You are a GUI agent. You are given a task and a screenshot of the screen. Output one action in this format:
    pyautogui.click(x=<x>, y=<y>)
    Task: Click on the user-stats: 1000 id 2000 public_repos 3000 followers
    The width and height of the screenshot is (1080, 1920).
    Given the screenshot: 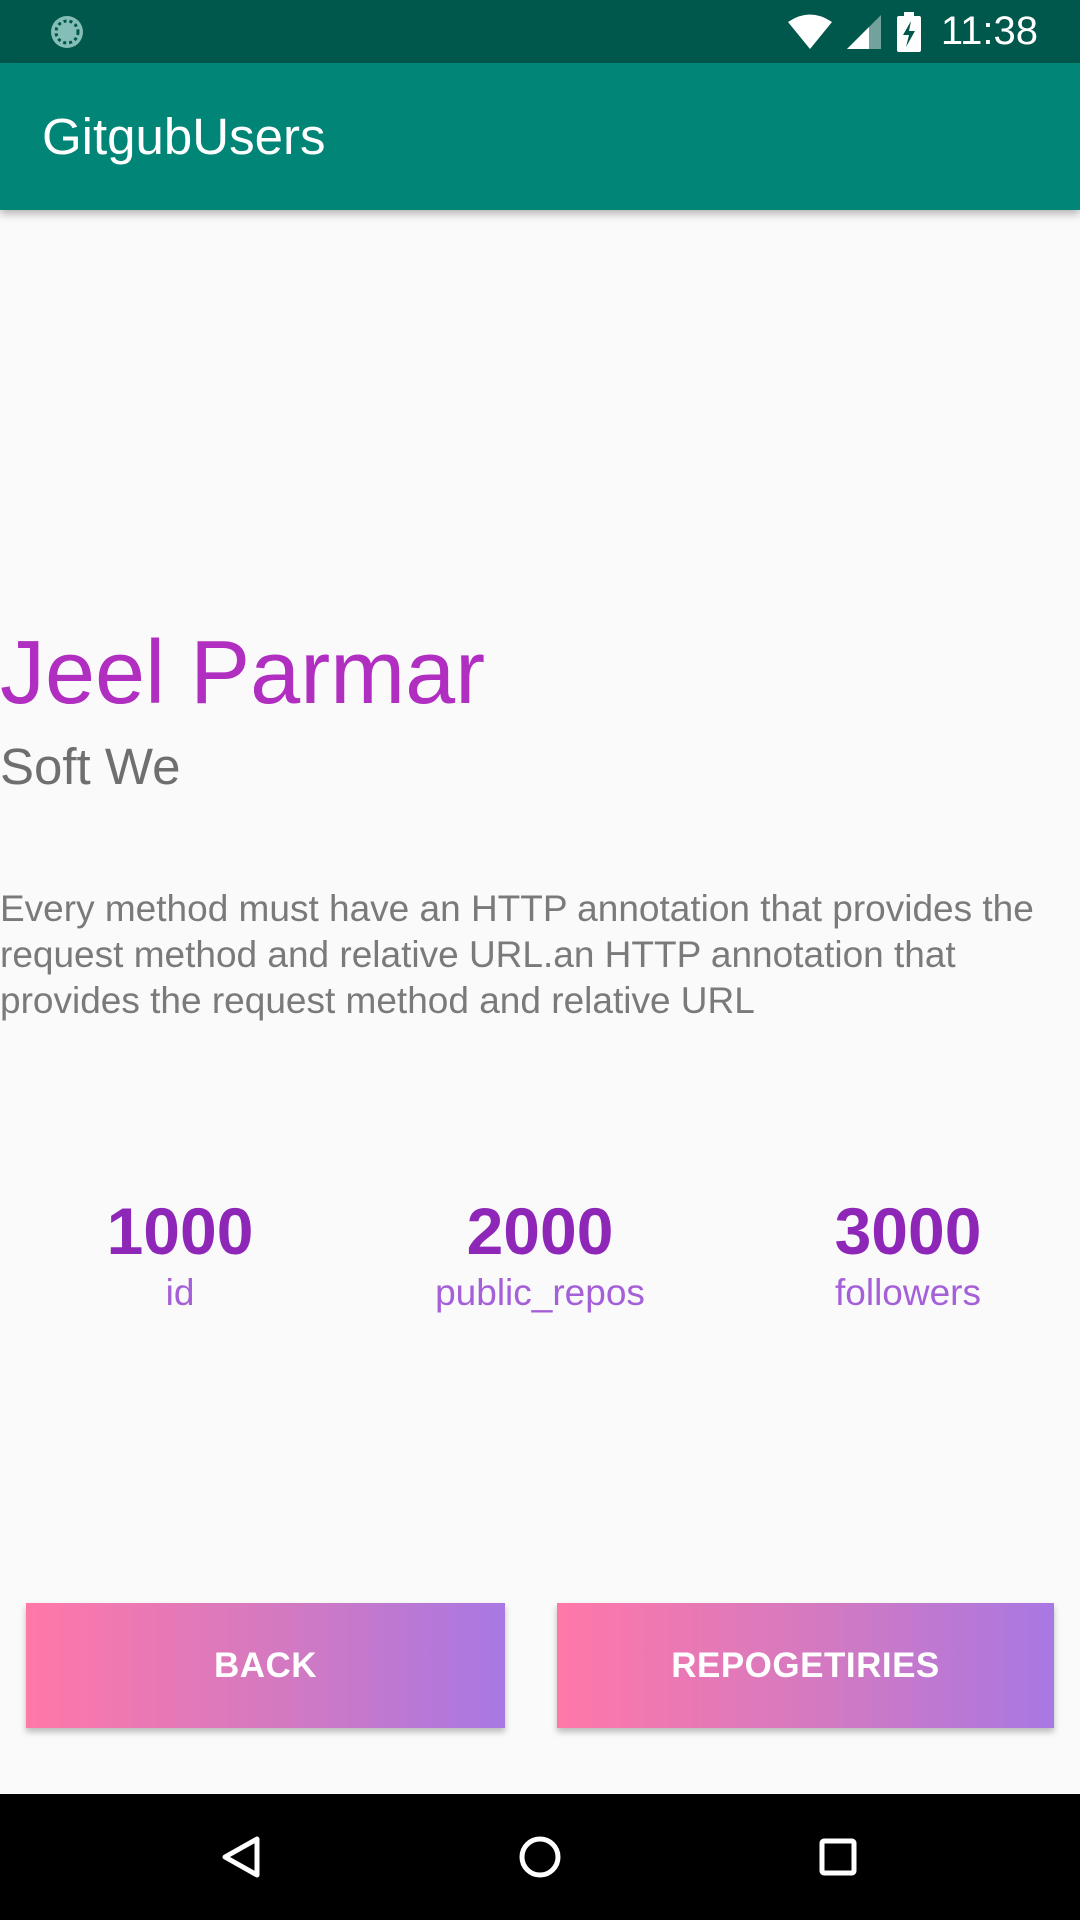 What is the action you would take?
    pyautogui.click(x=540, y=1259)
    